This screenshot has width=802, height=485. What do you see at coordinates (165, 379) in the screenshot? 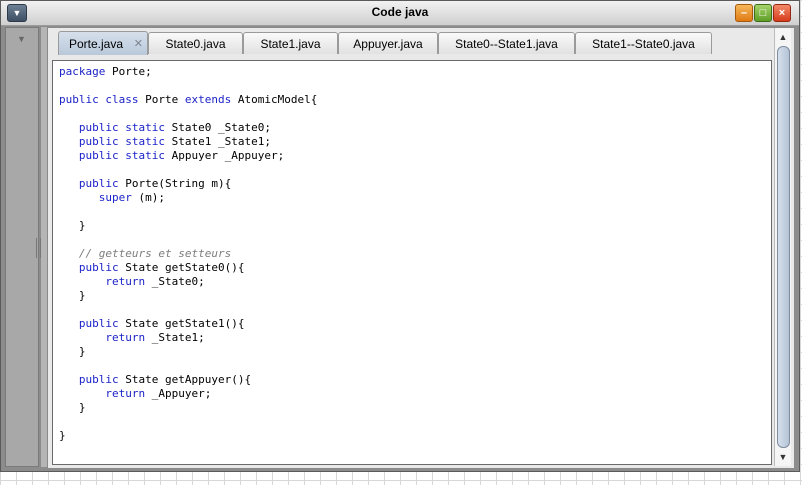
I see `code-line: public State getAppuyer(){` at bounding box center [165, 379].